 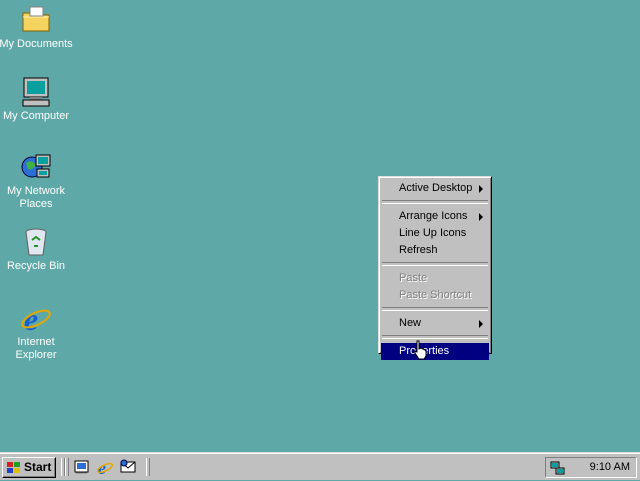 What do you see at coordinates (36, 242) in the screenshot?
I see `recycle-bin-icon` at bounding box center [36, 242].